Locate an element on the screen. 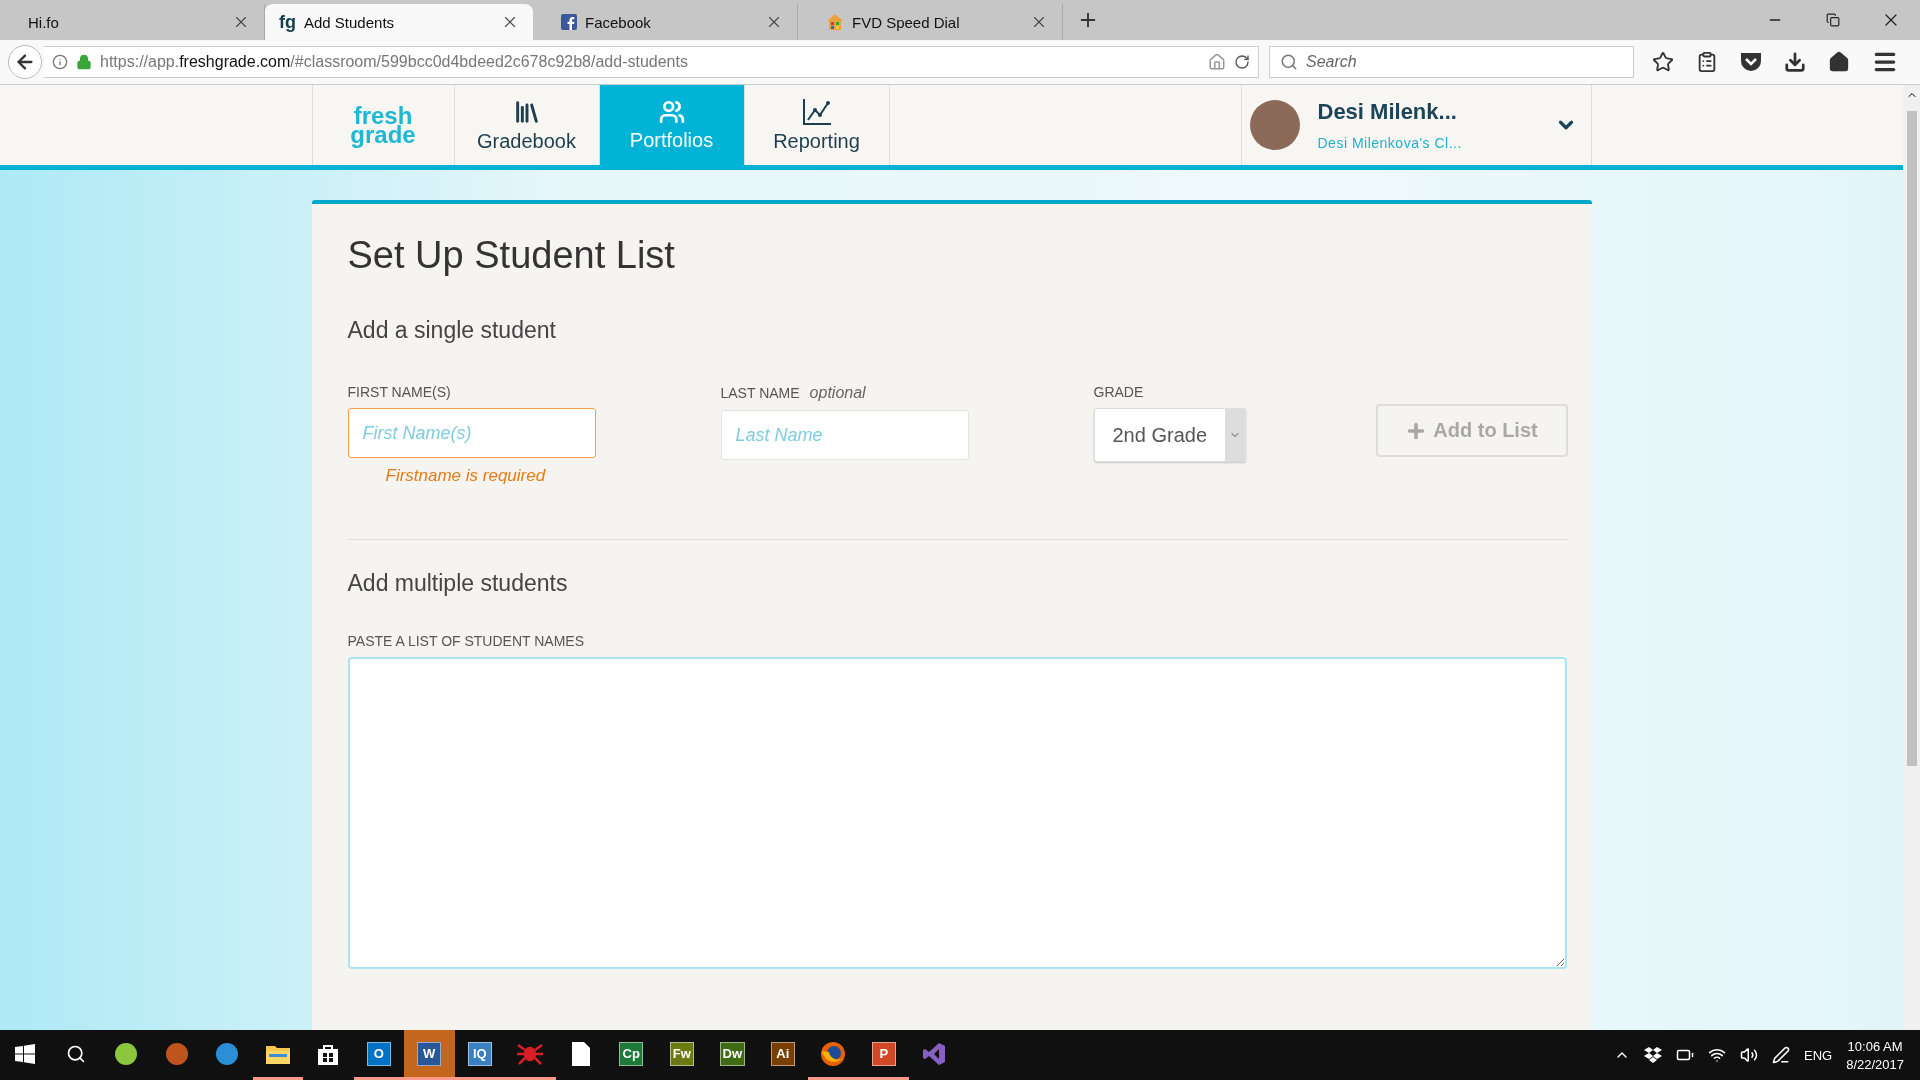 This screenshot has height=1080, width=1920. optional-hint: optional is located at coordinates (837, 393).